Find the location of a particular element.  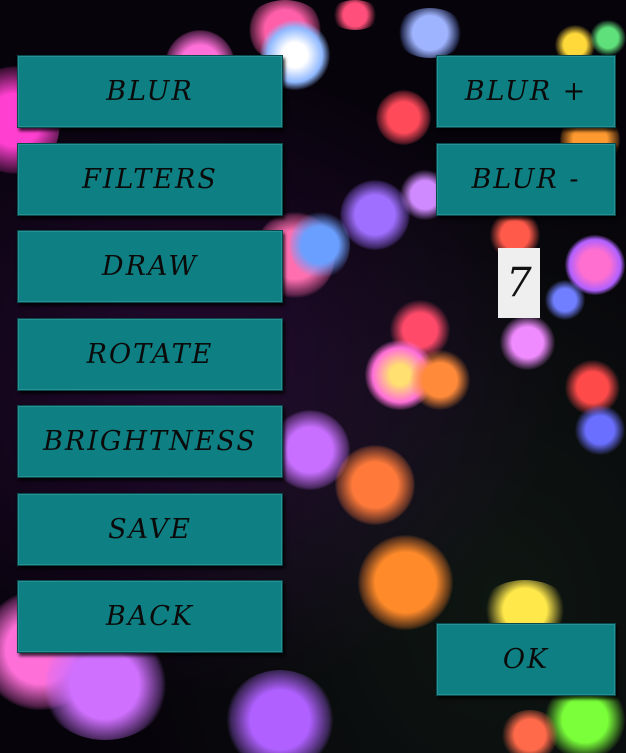

blur-decrease-button: BLUR - is located at coordinates (526, 179).